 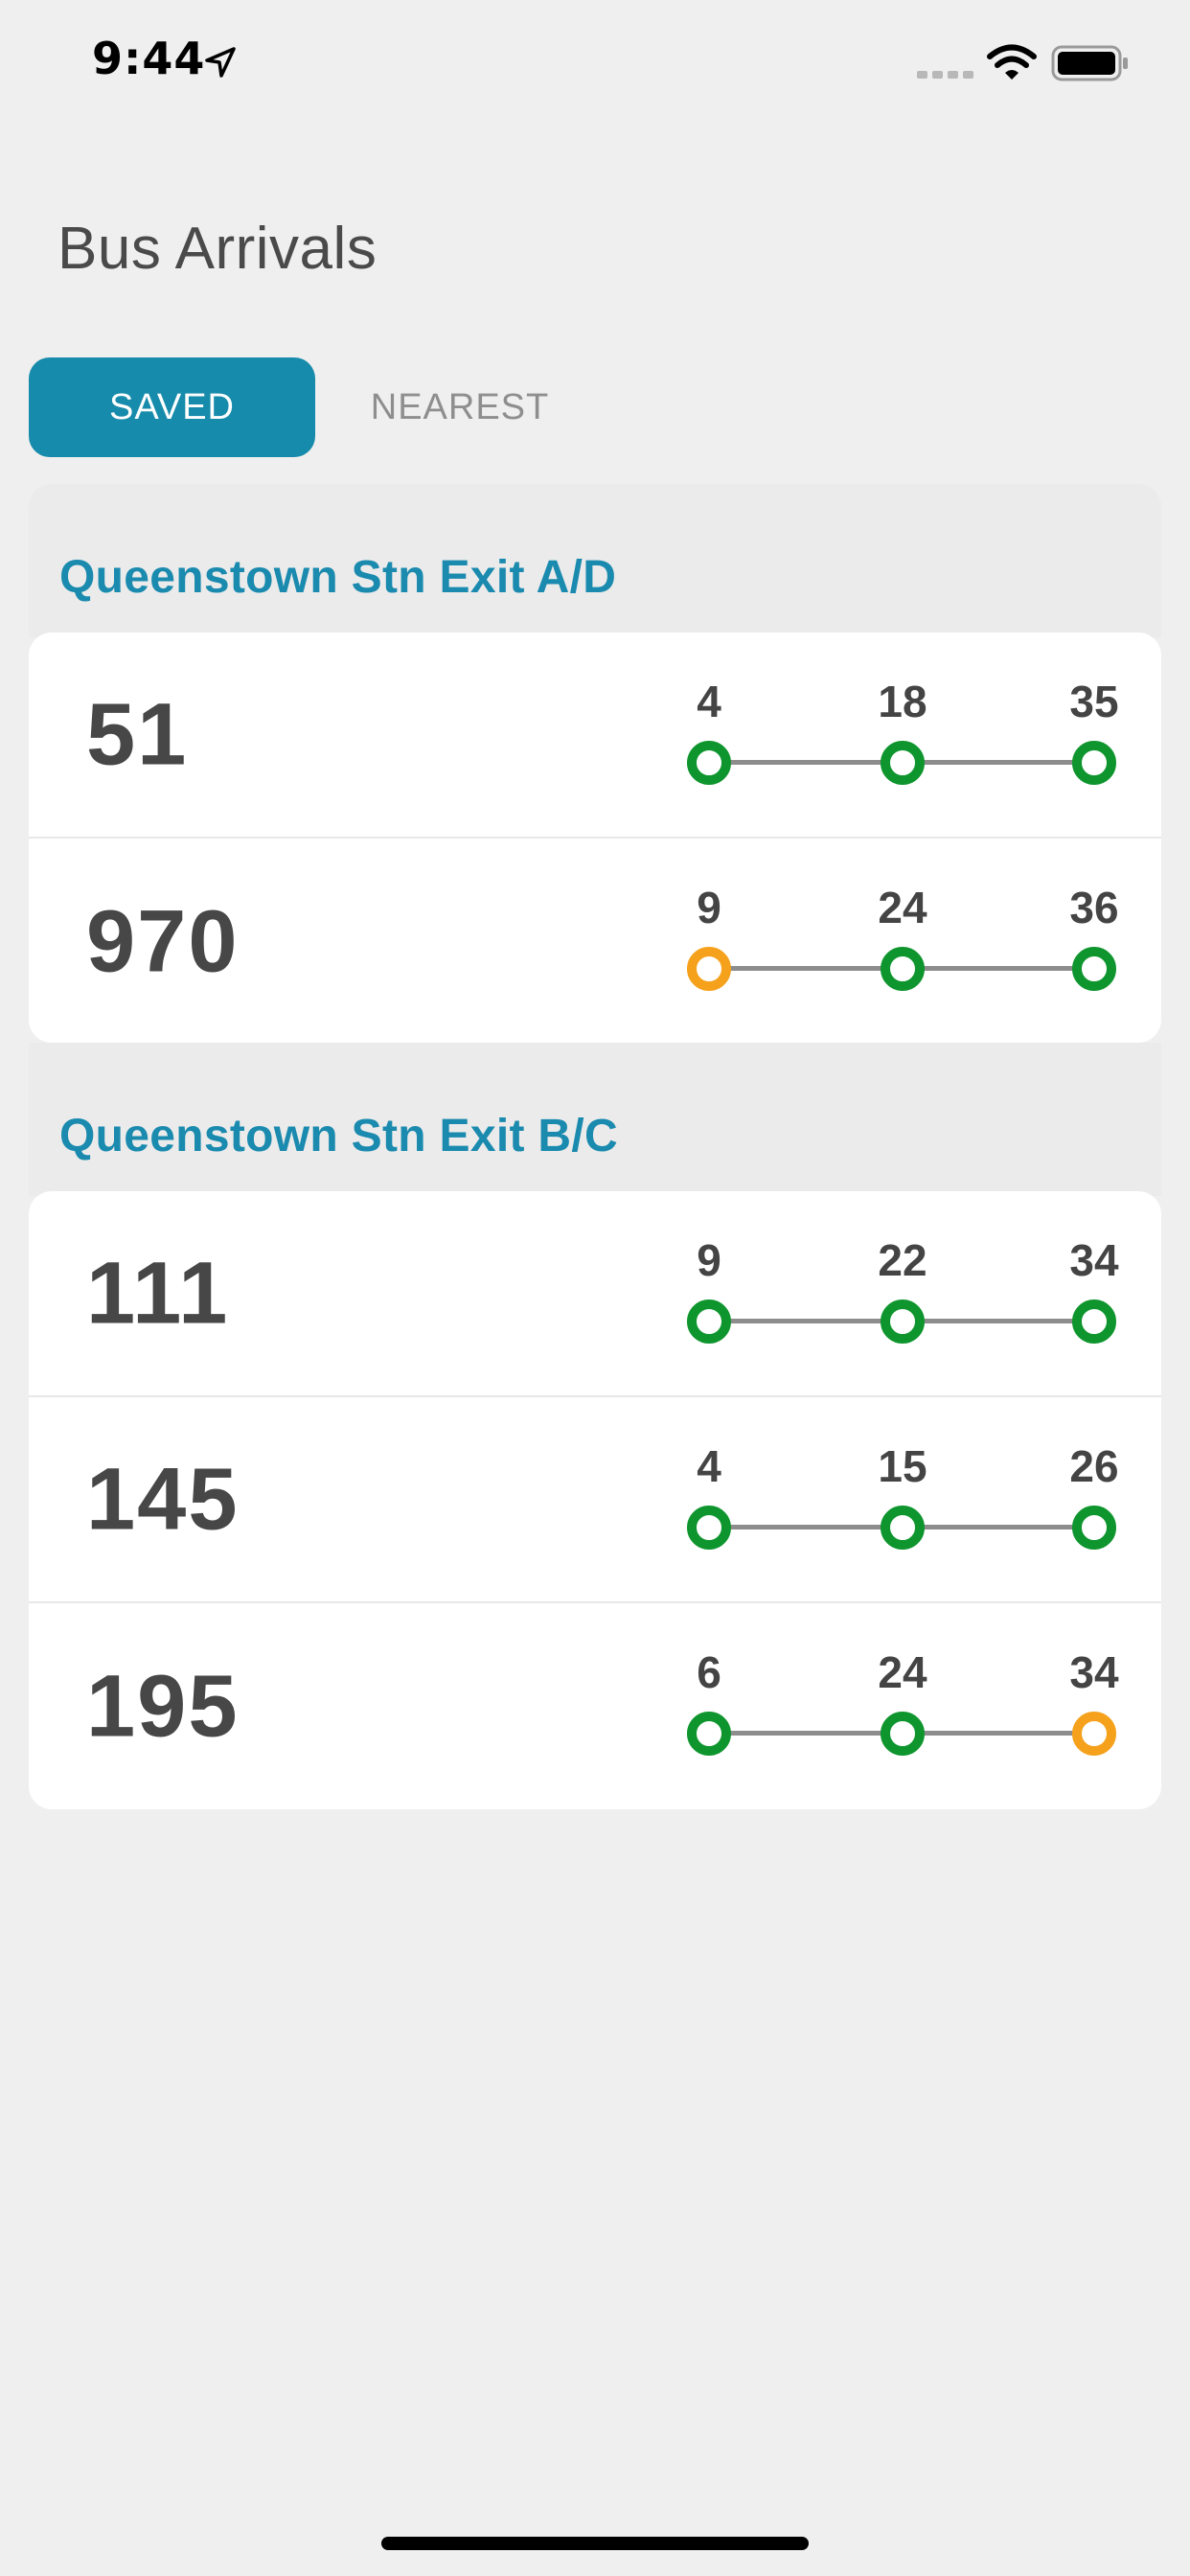 I want to click on arrival-eta: 26, so click(x=1094, y=1466).